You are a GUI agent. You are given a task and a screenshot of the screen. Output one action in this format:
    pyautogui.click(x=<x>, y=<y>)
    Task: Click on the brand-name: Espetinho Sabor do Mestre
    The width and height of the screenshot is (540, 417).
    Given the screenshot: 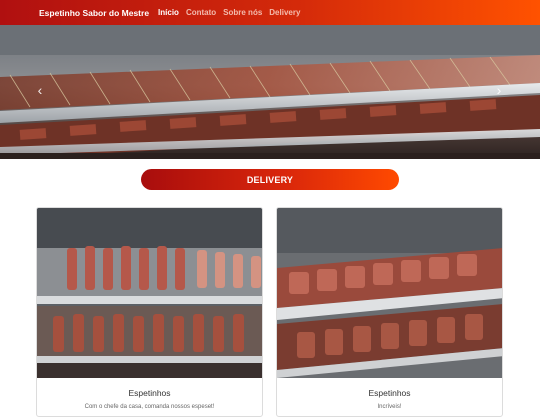 What is the action you would take?
    pyautogui.click(x=94, y=13)
    